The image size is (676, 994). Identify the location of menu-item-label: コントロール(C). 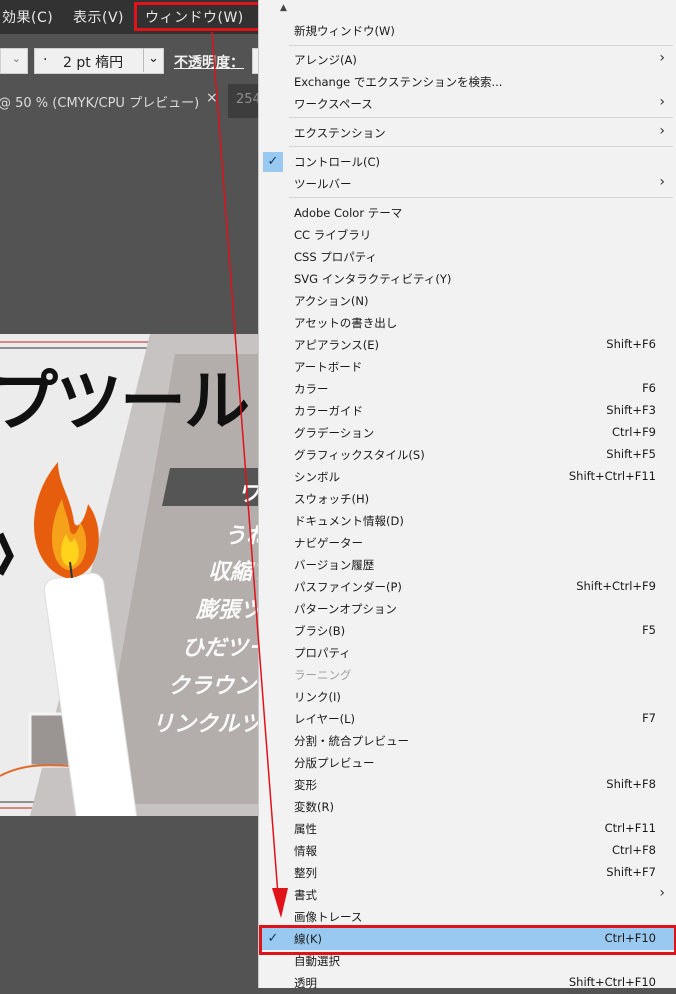
(337, 162).